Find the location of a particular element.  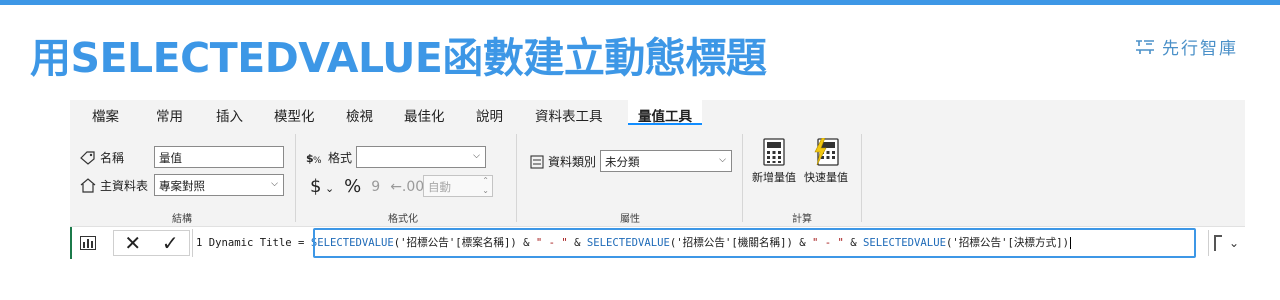

name-input: 量值 is located at coordinates (219, 157).